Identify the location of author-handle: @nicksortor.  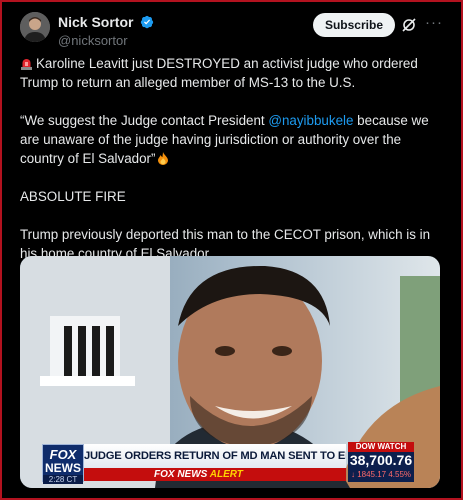
(106, 40).